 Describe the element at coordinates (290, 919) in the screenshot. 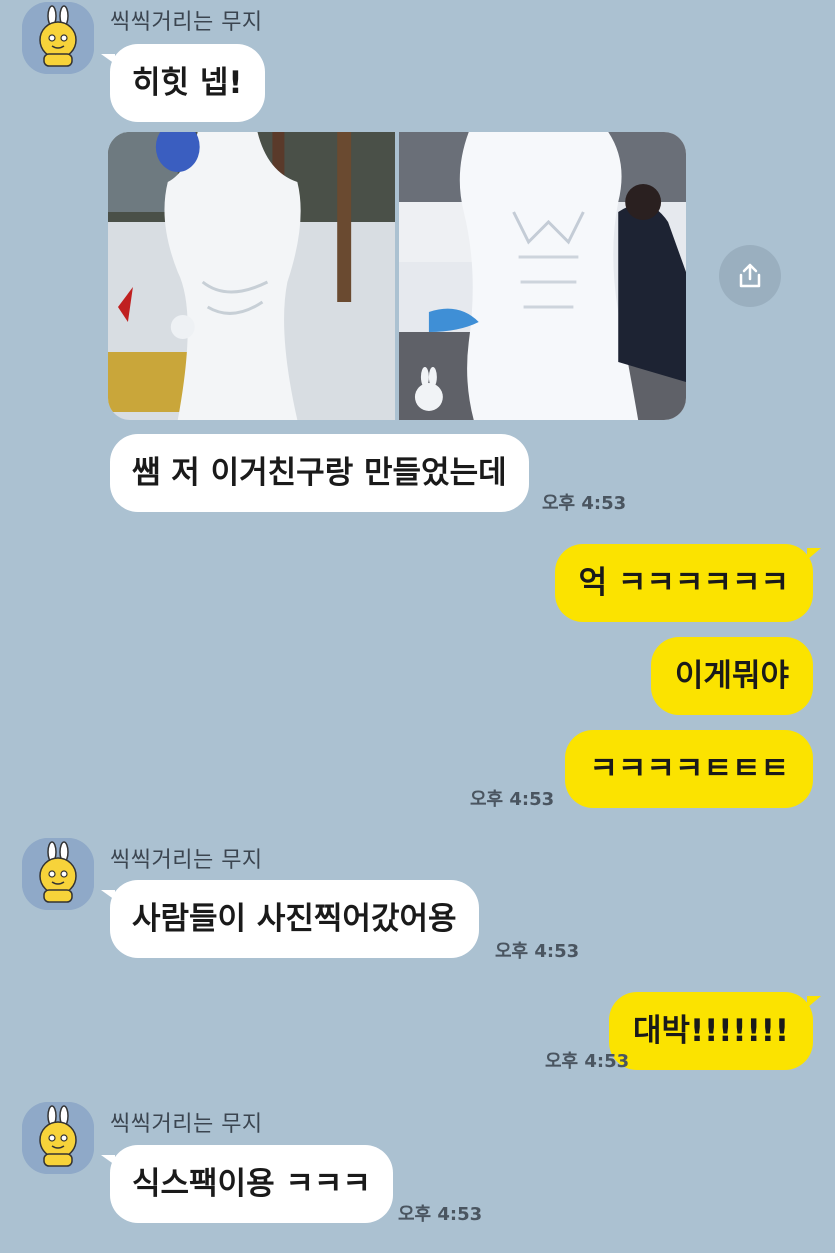

I see `message-bubble: 사람들이 사진찍어갔어용` at that location.